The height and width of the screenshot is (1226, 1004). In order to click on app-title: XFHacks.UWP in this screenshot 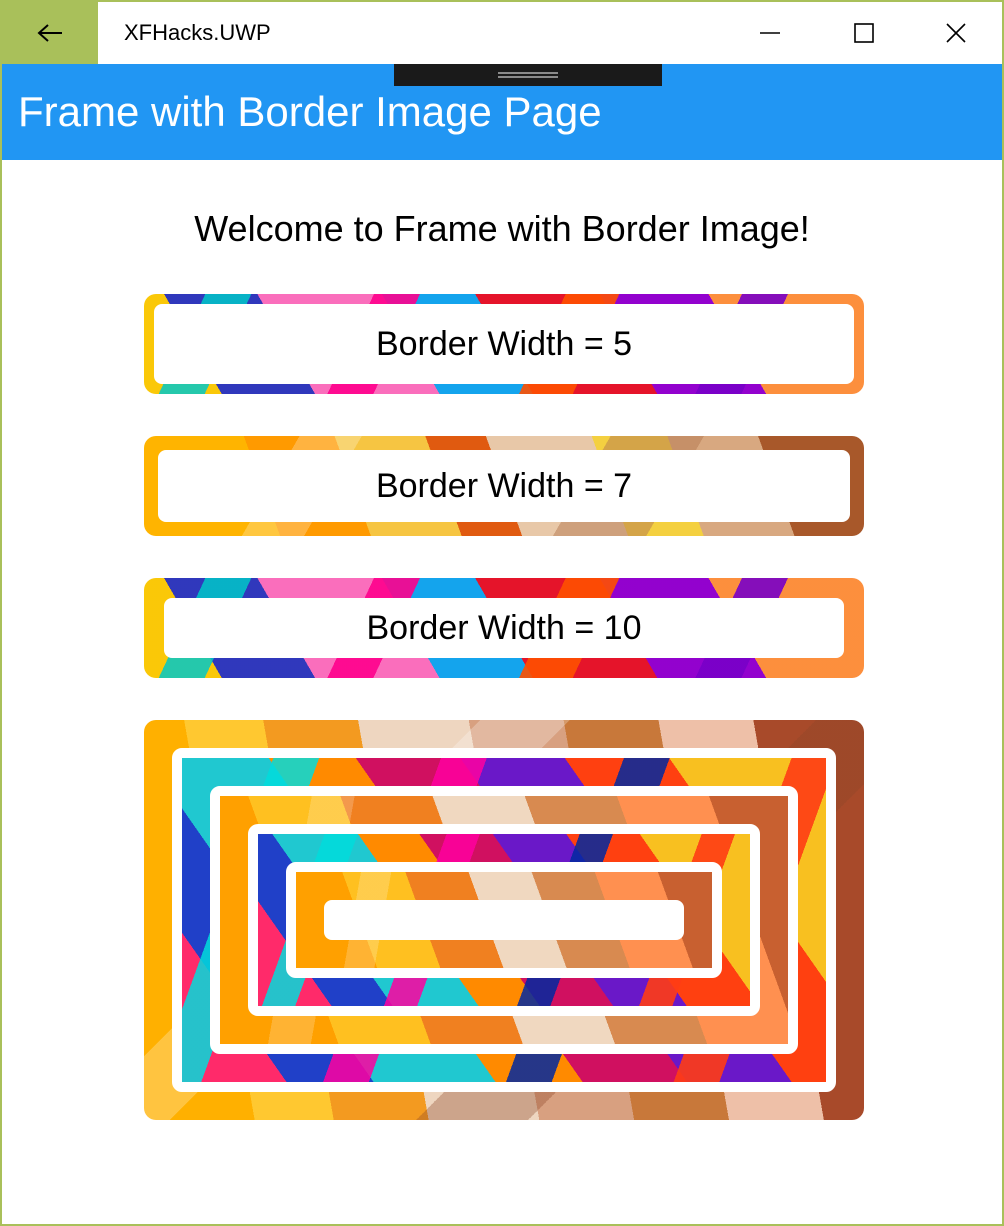, I will do `click(197, 32)`.